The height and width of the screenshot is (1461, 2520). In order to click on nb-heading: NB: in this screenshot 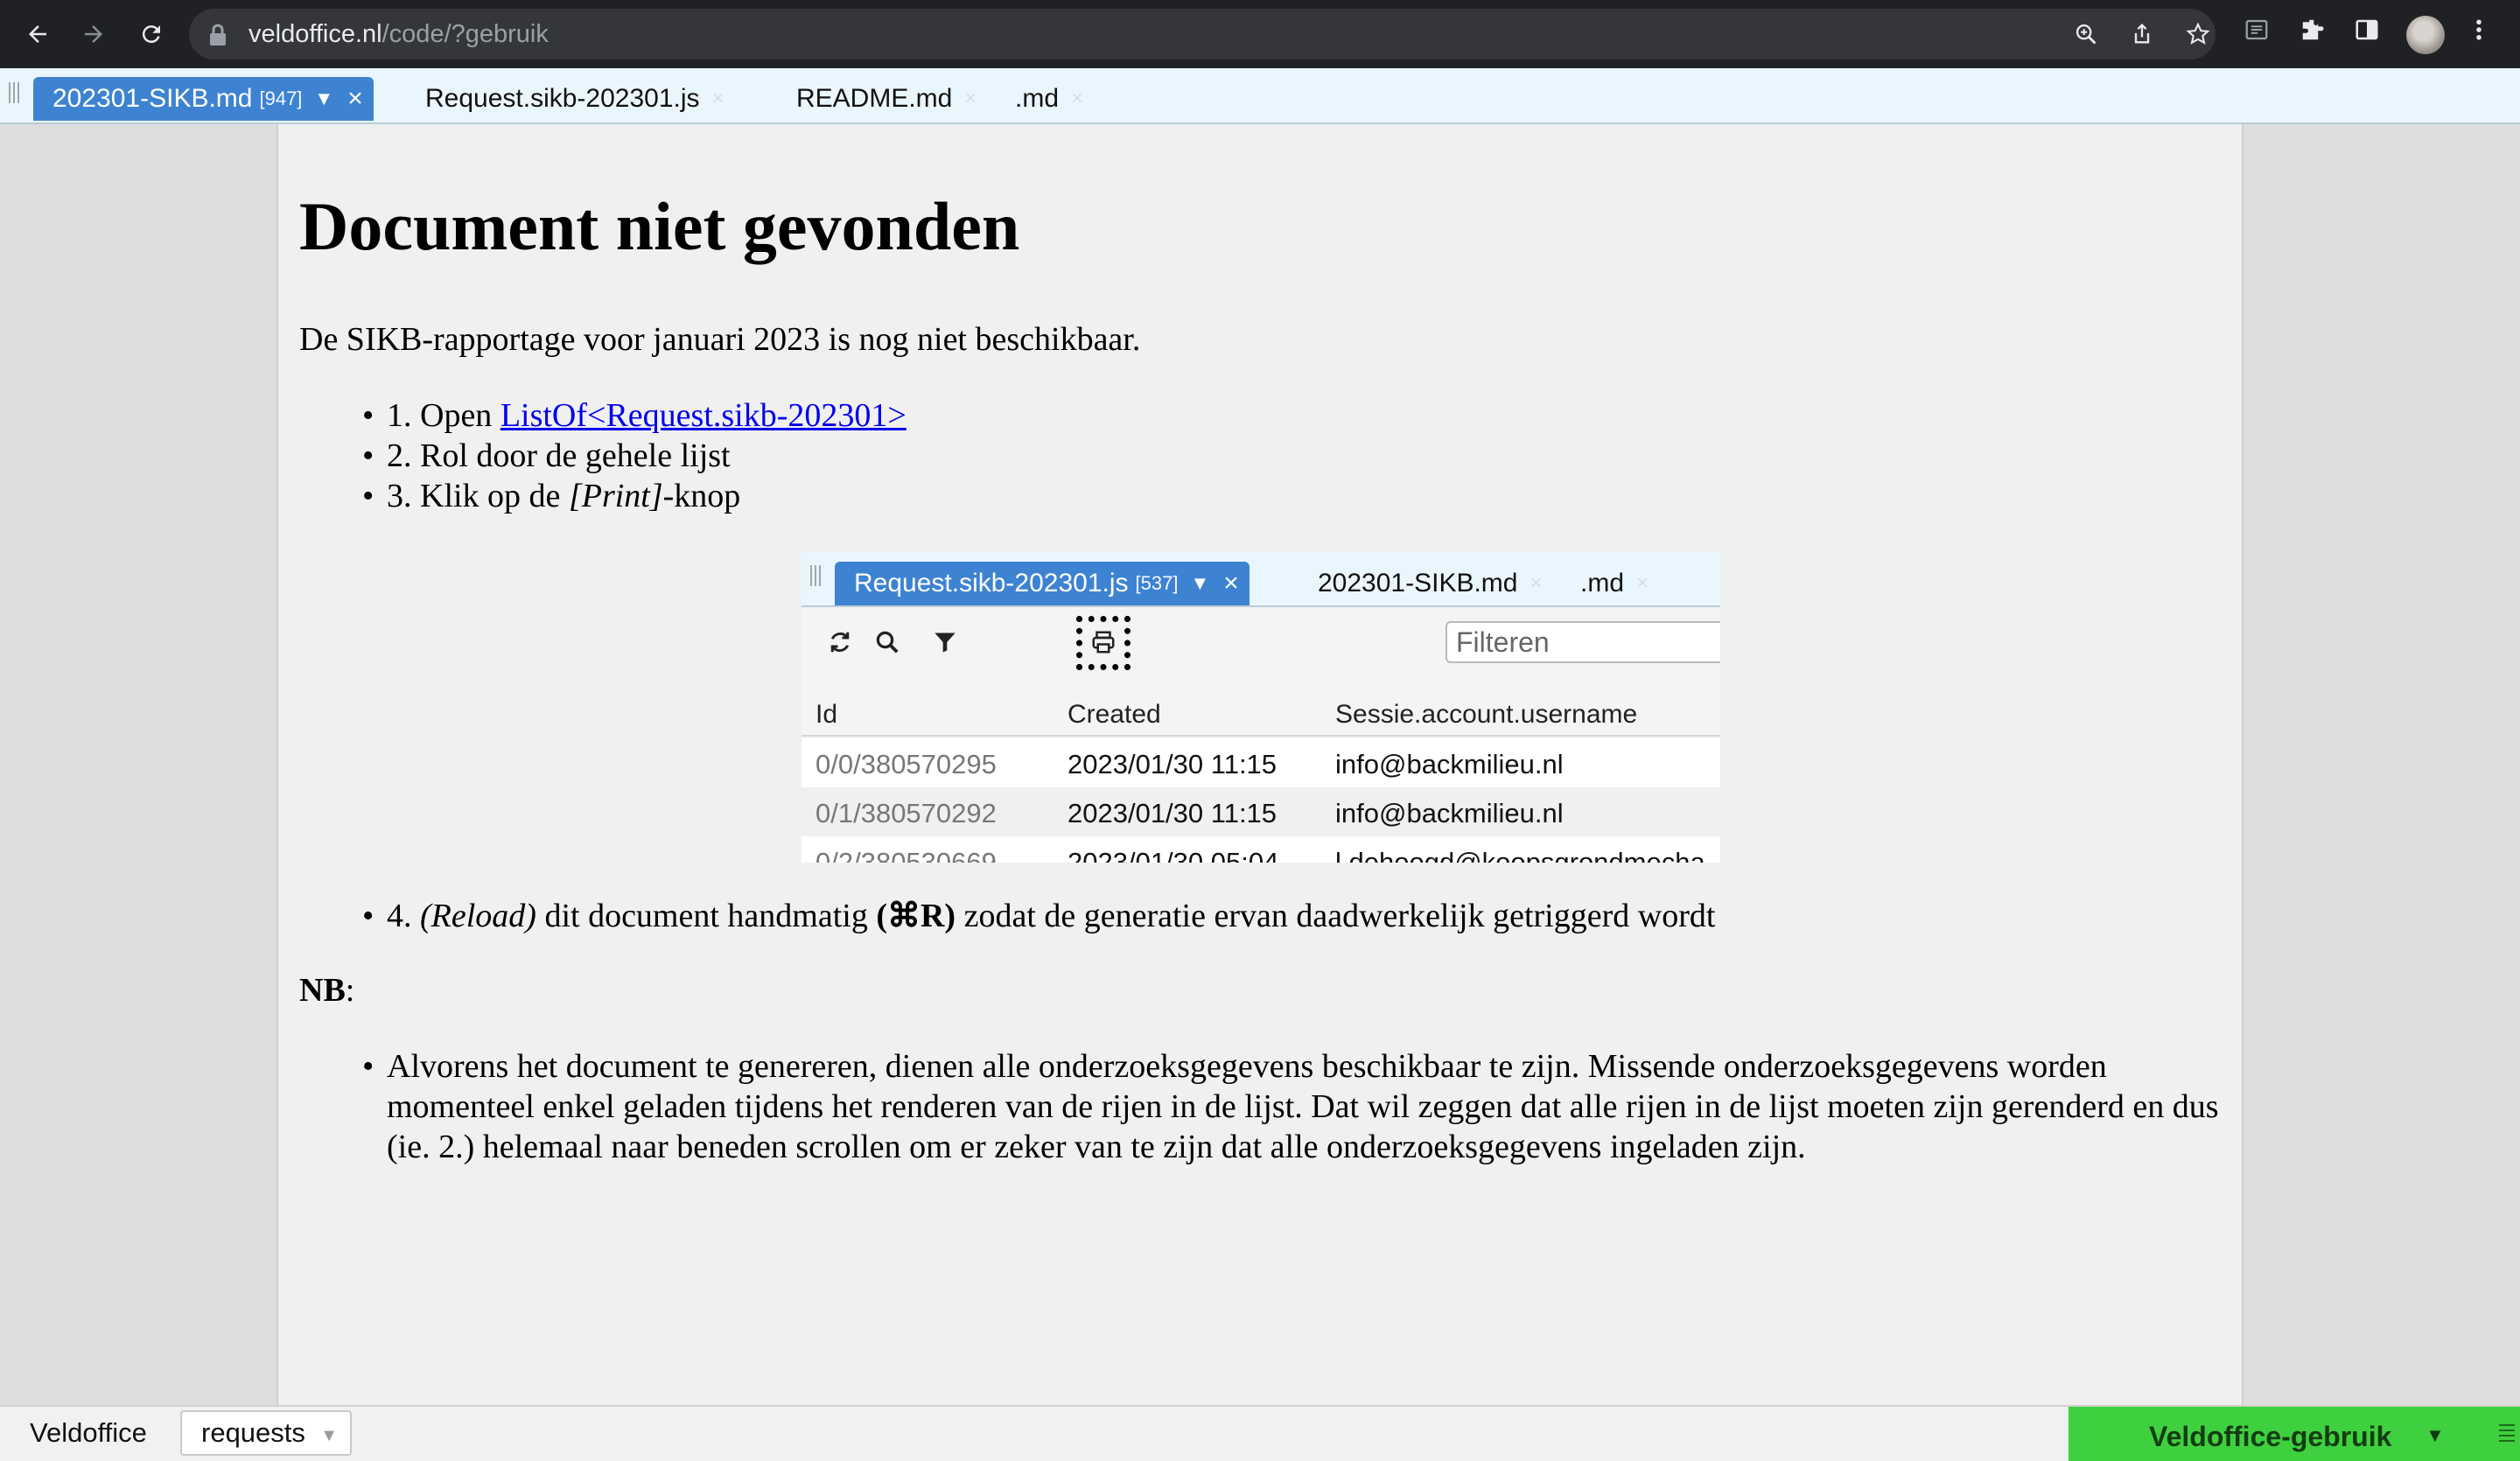, I will do `click(327, 991)`.